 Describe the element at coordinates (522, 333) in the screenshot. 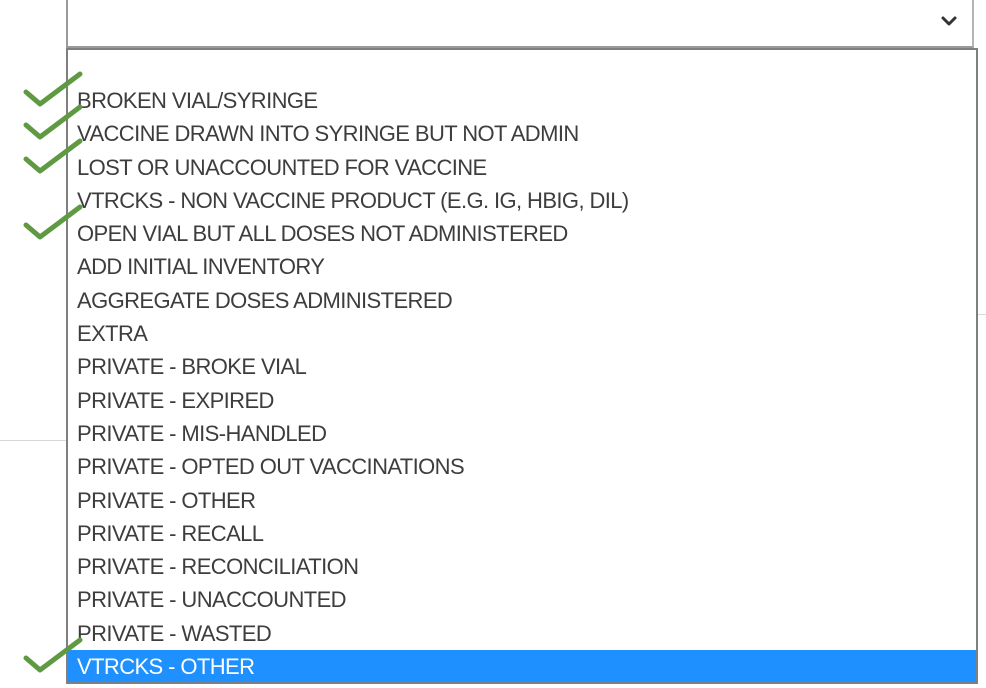

I see `dropdown-option: EXTRA` at that location.